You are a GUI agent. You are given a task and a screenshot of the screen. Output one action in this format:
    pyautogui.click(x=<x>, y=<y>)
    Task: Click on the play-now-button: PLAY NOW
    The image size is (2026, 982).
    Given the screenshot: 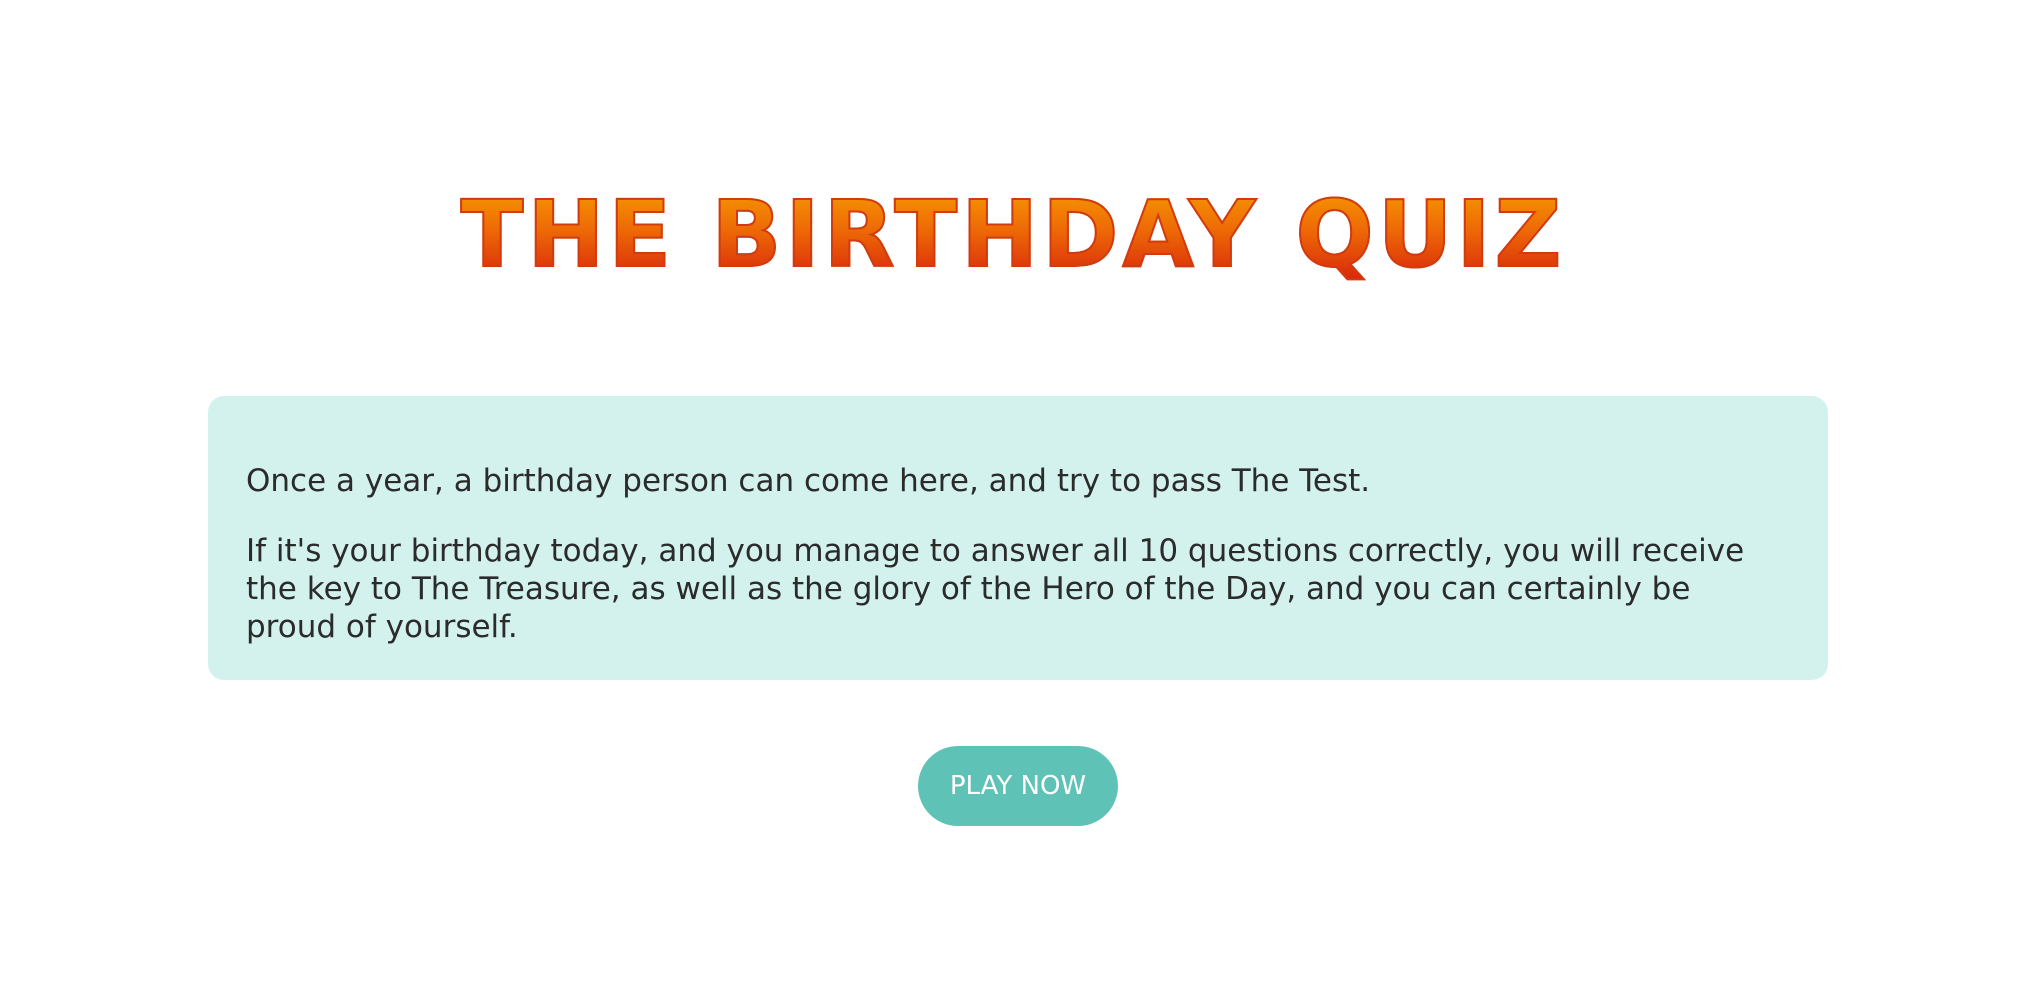 What is the action you would take?
    pyautogui.click(x=1018, y=786)
    